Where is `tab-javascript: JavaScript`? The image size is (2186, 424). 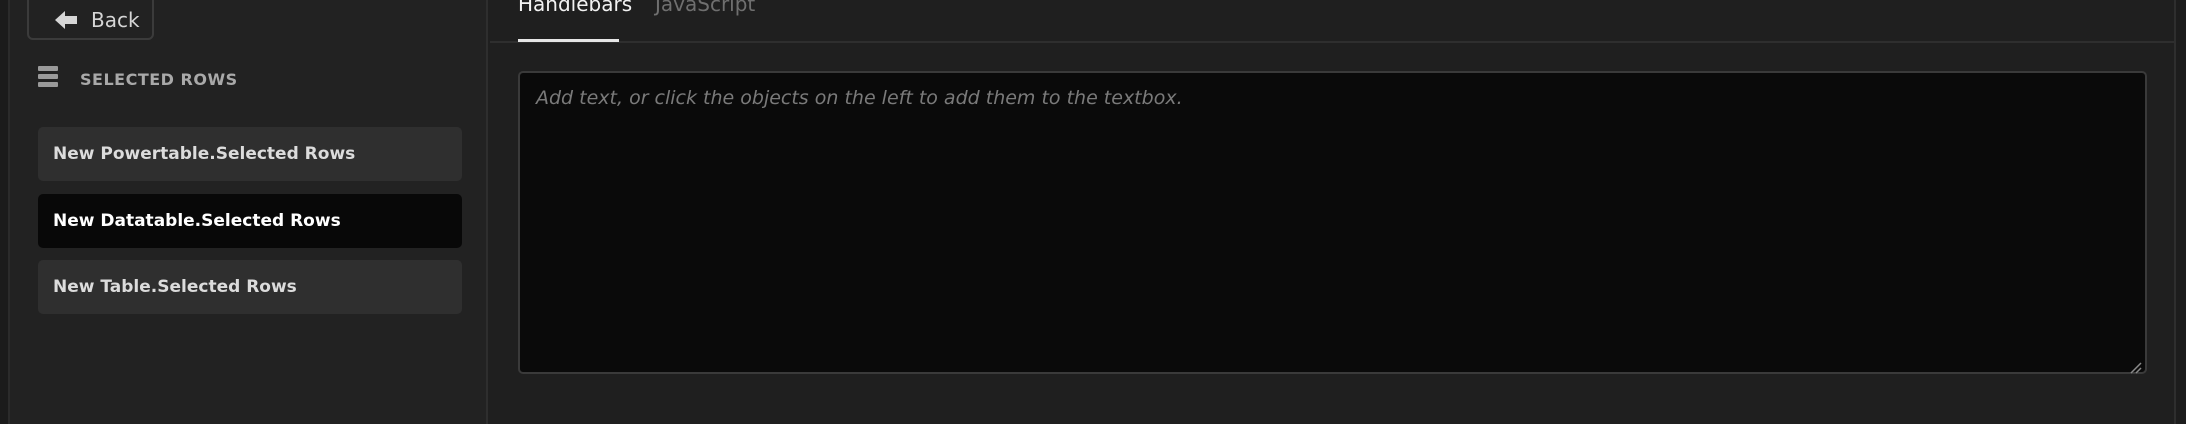
tab-javascript: JavaScript is located at coordinates (705, 8).